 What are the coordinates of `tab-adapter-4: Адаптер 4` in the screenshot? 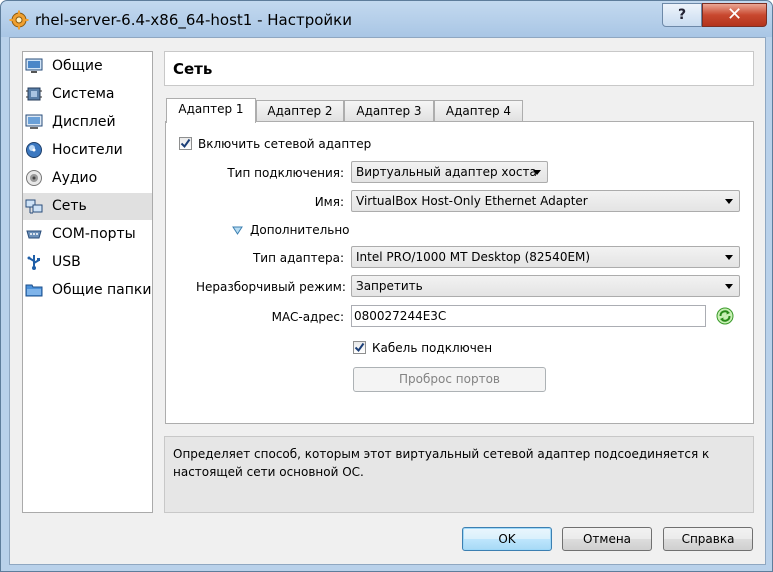 It's located at (478, 111).